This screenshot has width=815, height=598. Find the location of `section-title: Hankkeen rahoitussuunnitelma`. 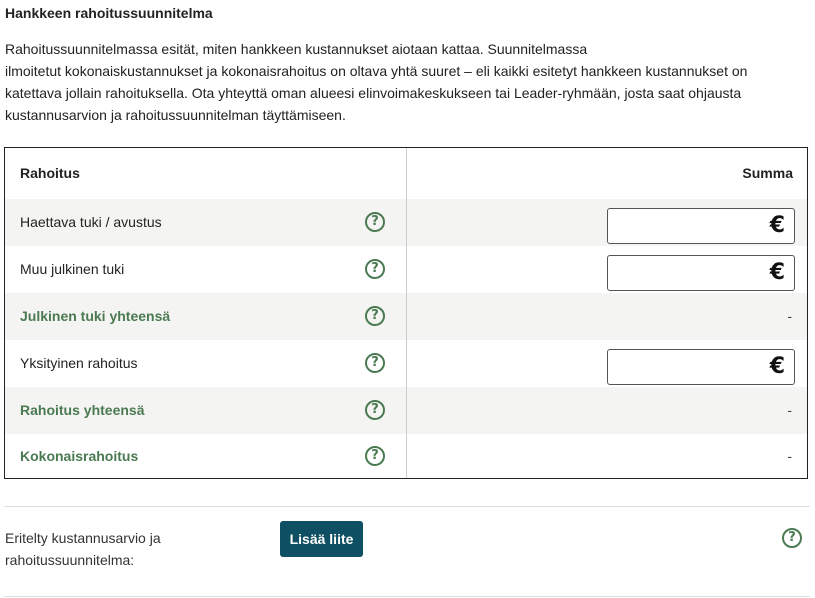

section-title: Hankkeen rahoitussuunnitelma is located at coordinates (109, 13).